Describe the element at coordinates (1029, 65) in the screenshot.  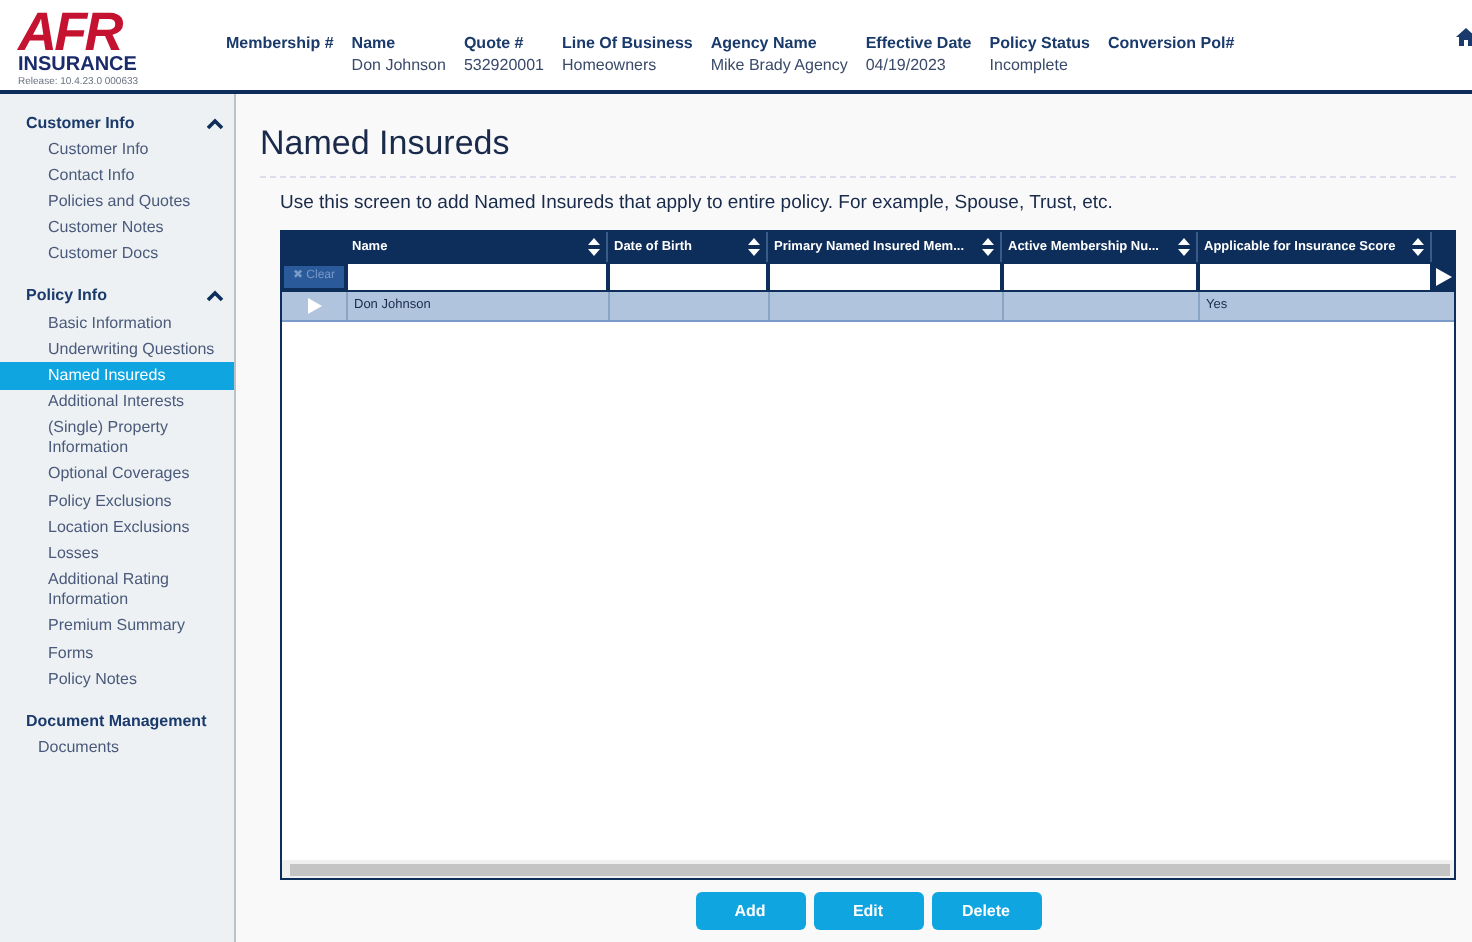
I see `header-value: Incomplete` at that location.